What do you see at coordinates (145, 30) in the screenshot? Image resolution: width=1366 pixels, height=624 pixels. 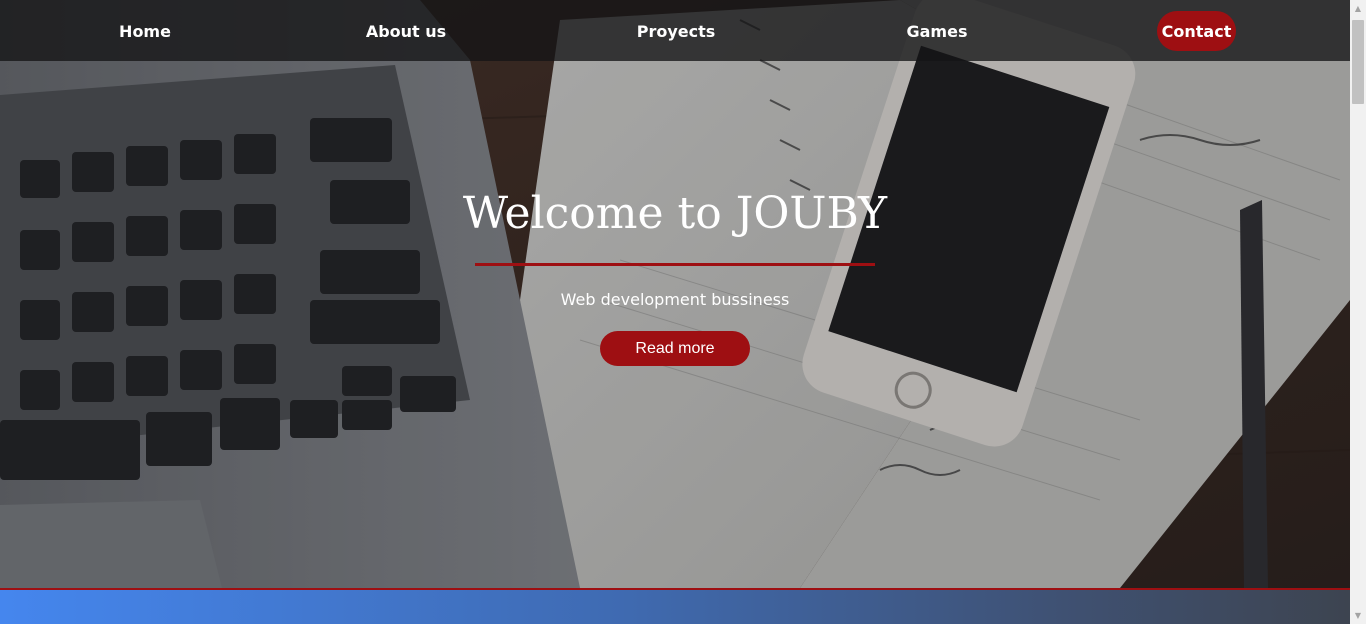 I see `nav-link-home: Home` at bounding box center [145, 30].